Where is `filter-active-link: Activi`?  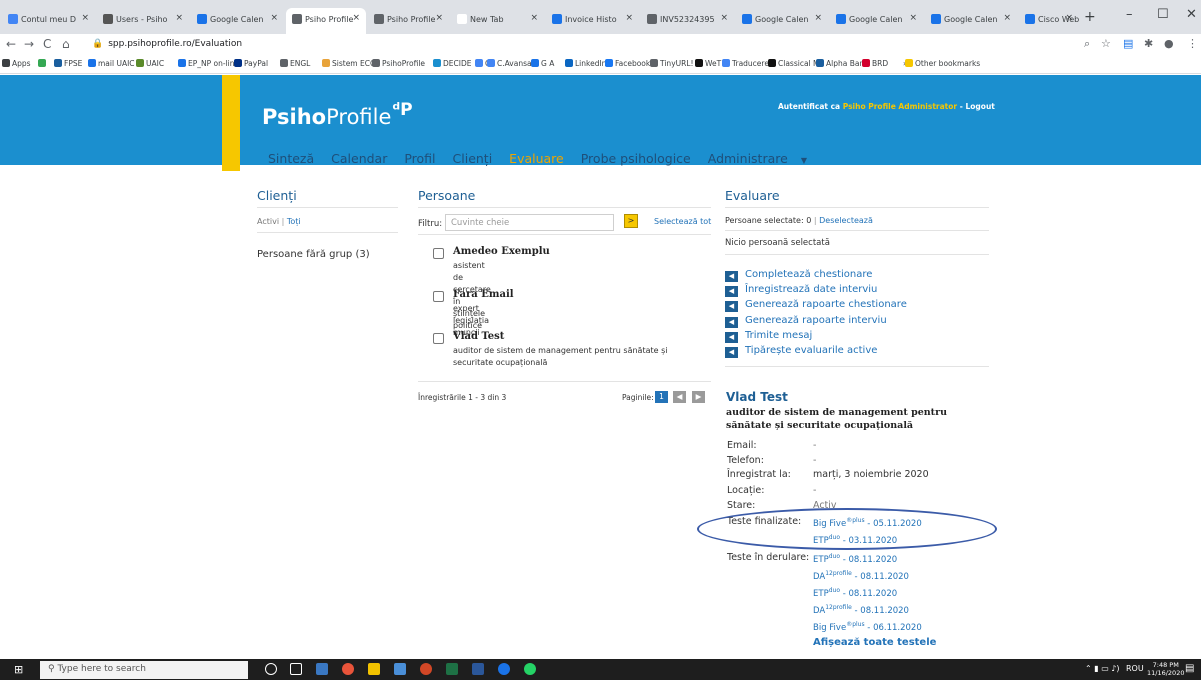 filter-active-link: Activi is located at coordinates (268, 221).